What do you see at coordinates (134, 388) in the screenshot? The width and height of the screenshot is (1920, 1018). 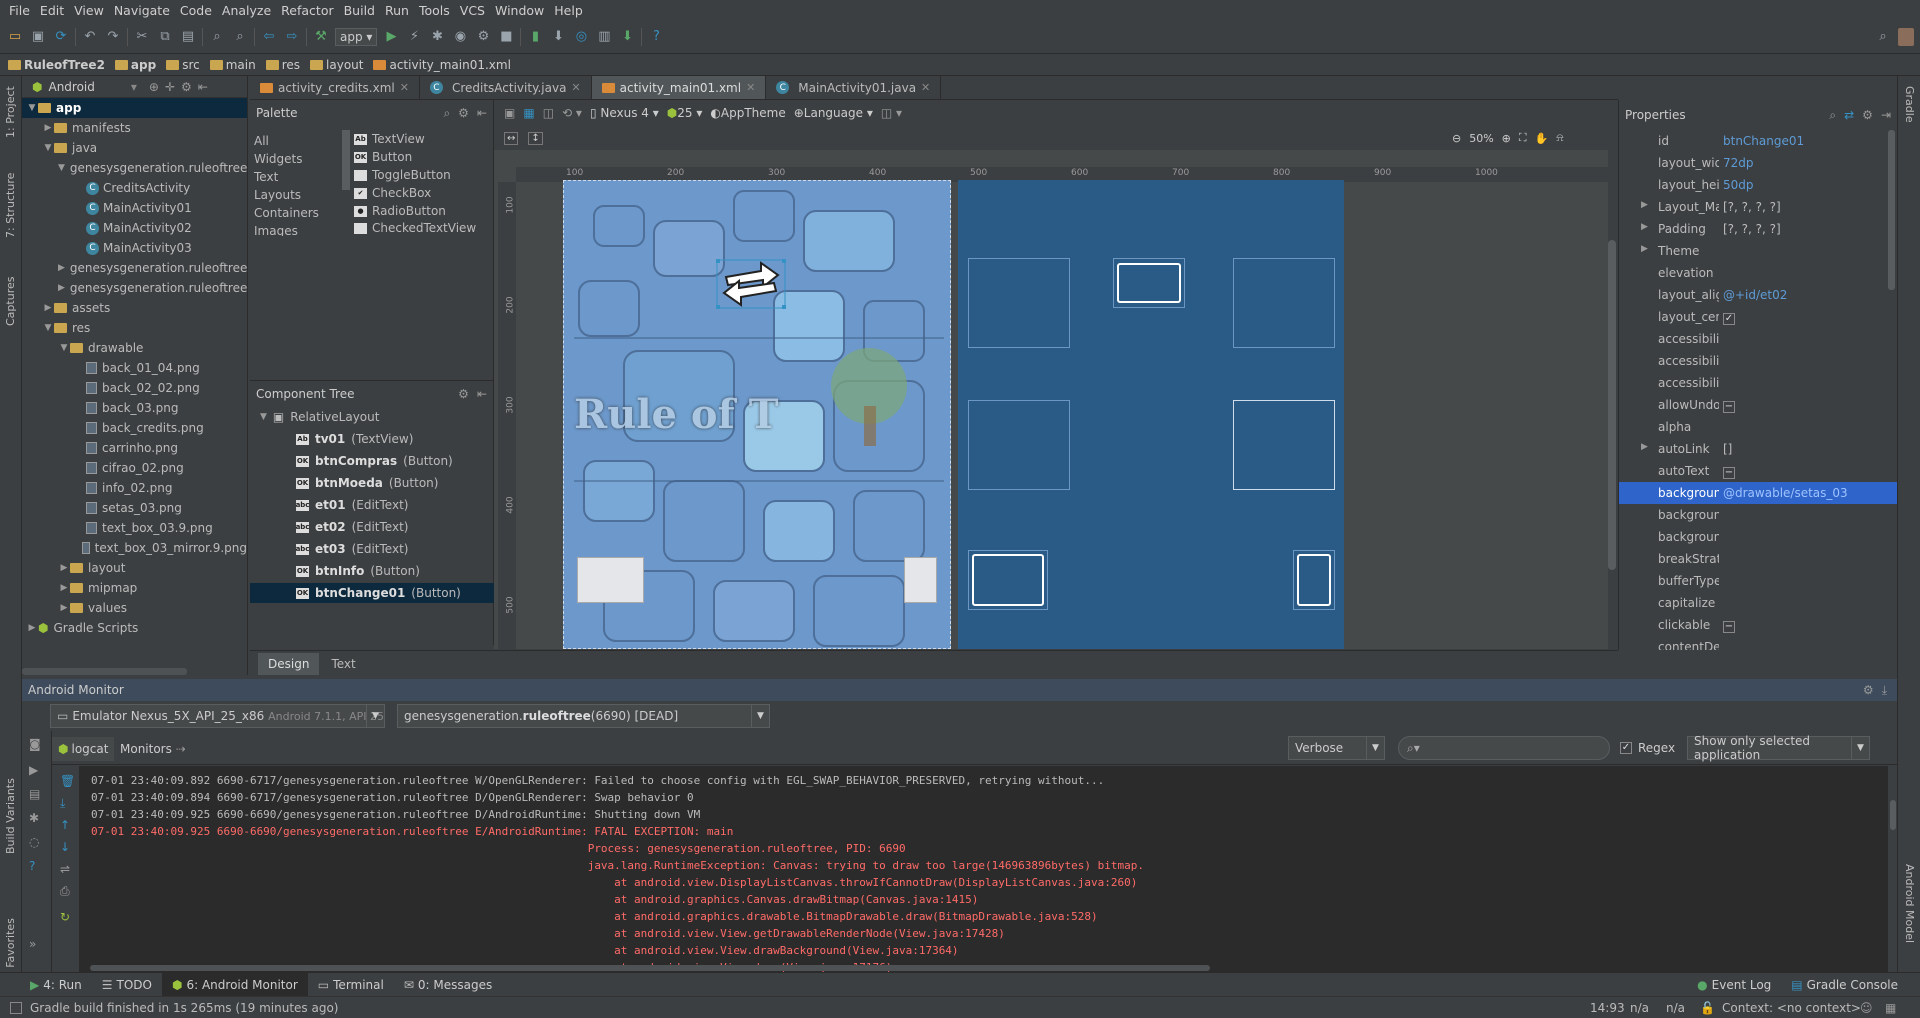 I see `tree-item: back_02_02.png` at bounding box center [134, 388].